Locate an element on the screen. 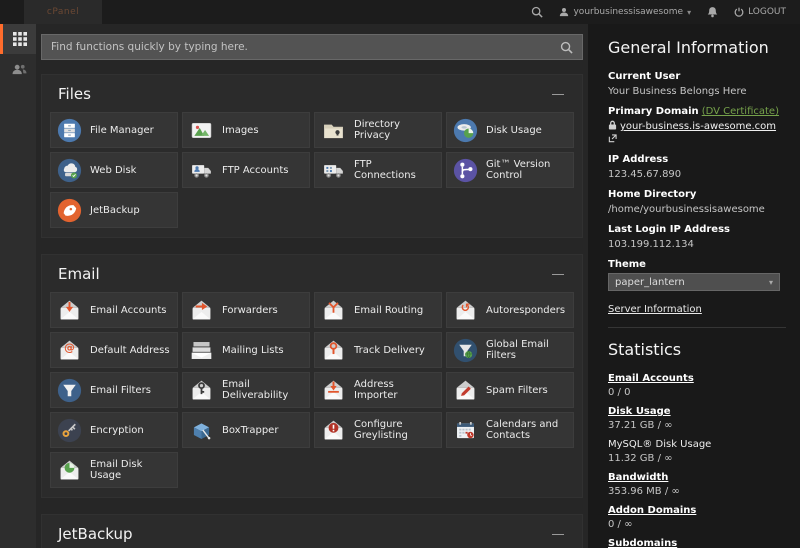 The height and width of the screenshot is (548, 800). app-card-forwarders: Forwarders is located at coordinates (246, 310).